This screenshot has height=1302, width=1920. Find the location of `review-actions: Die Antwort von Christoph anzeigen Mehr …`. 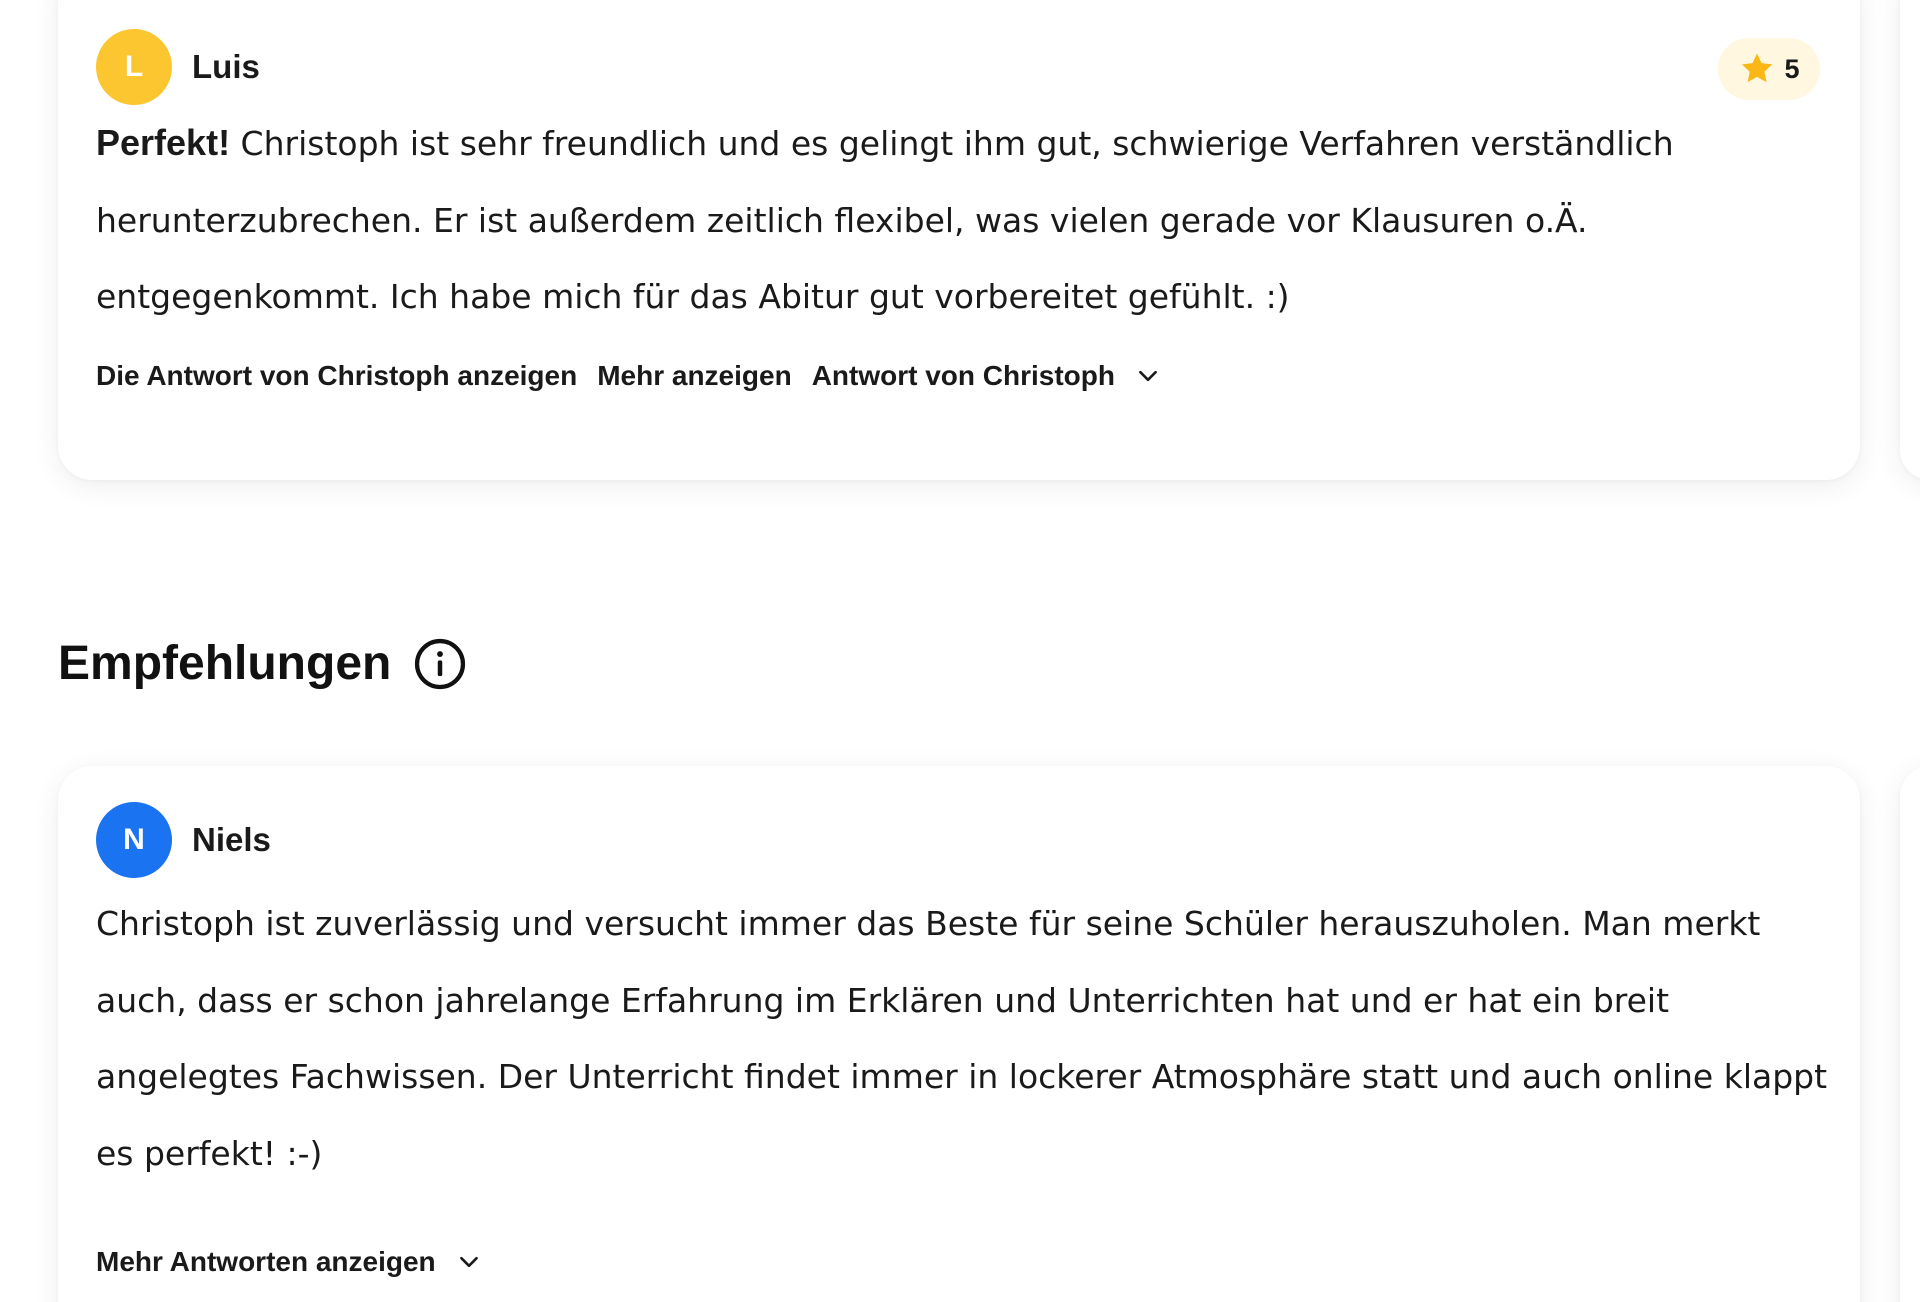

review-actions: Die Antwort von Christoph anzeigen Mehr … is located at coordinates (628, 376).